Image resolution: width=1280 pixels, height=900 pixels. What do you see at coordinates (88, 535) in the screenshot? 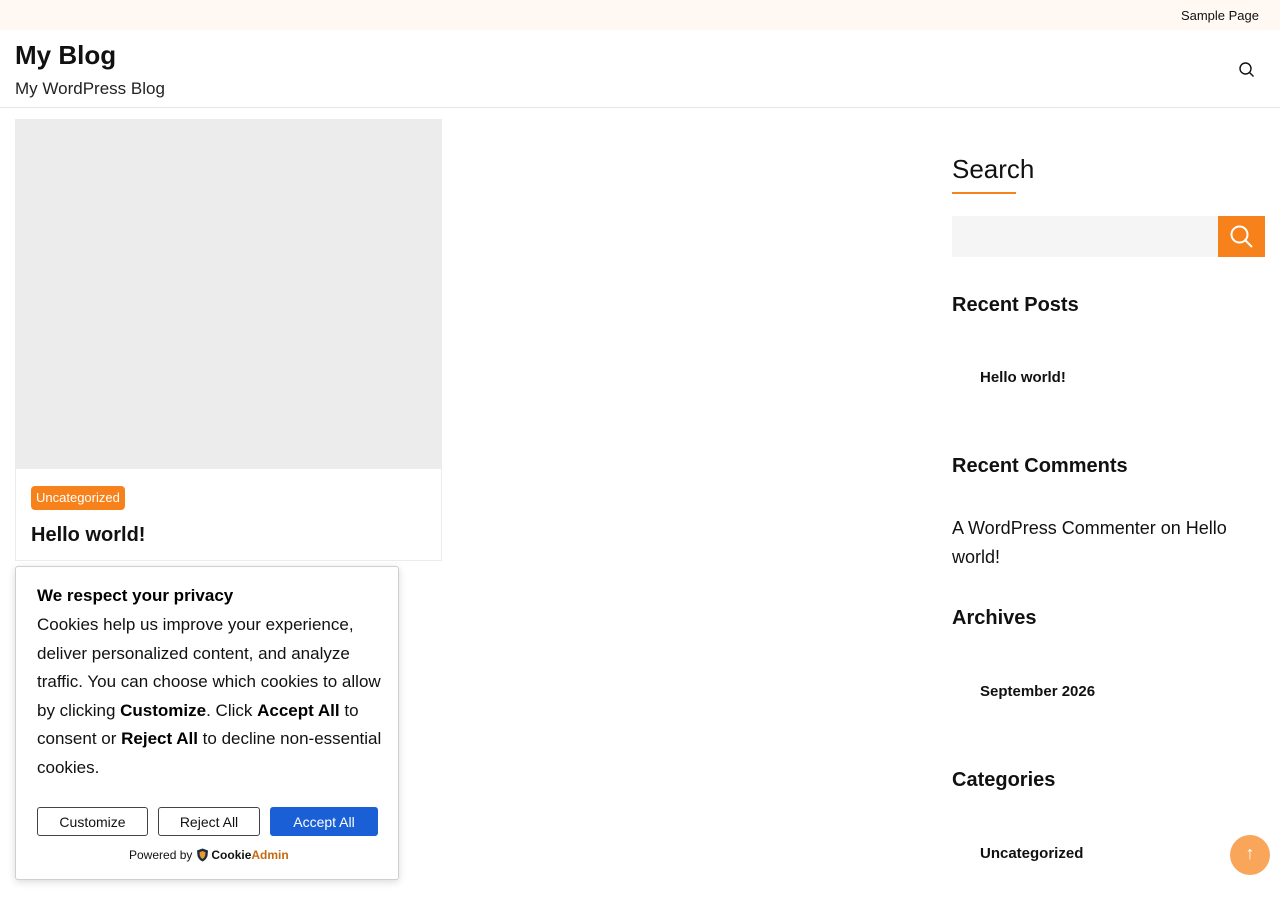
I see `post-title: Hello world!` at bounding box center [88, 535].